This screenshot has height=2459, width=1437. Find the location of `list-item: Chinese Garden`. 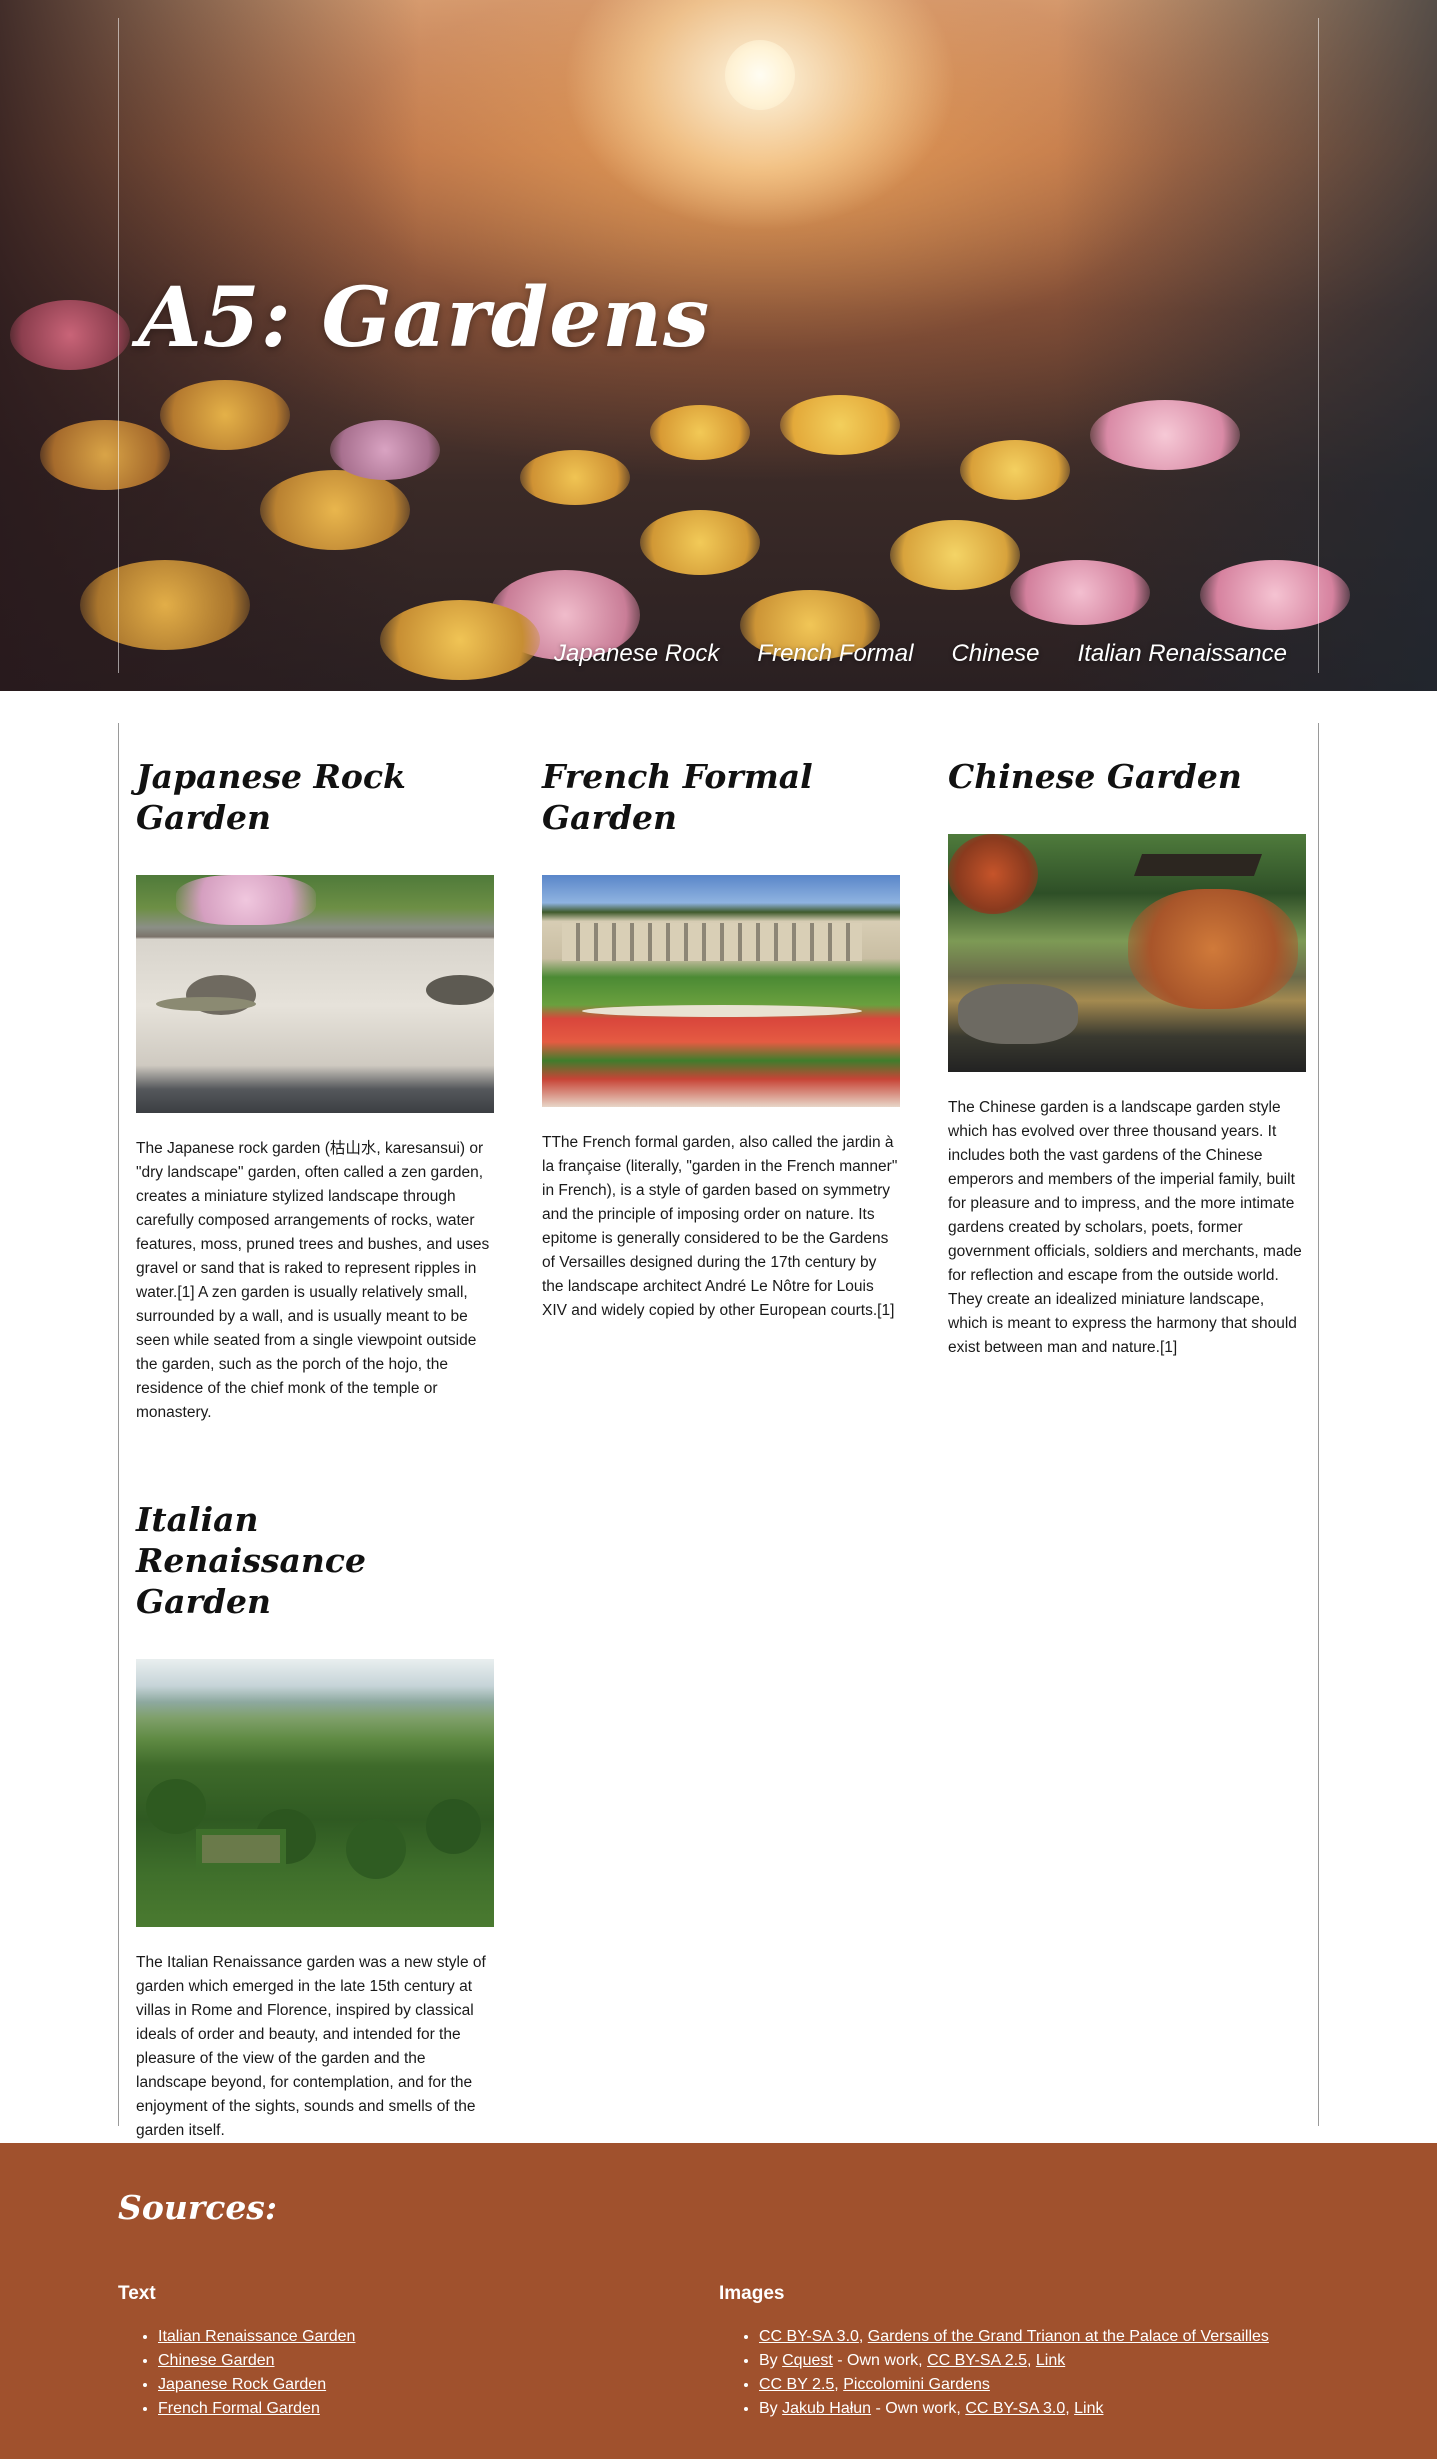

list-item: Chinese Garden is located at coordinates (256, 2361).